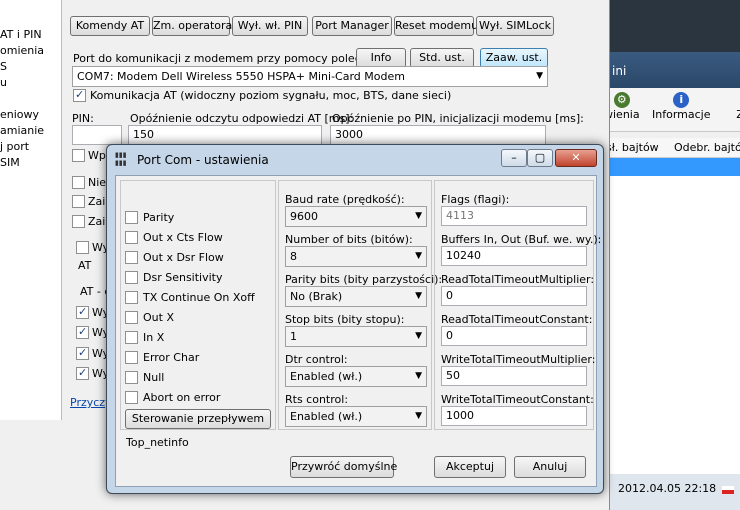 This screenshot has width=740, height=510. I want to click on std-settings-button: Std. ust., so click(442, 58).